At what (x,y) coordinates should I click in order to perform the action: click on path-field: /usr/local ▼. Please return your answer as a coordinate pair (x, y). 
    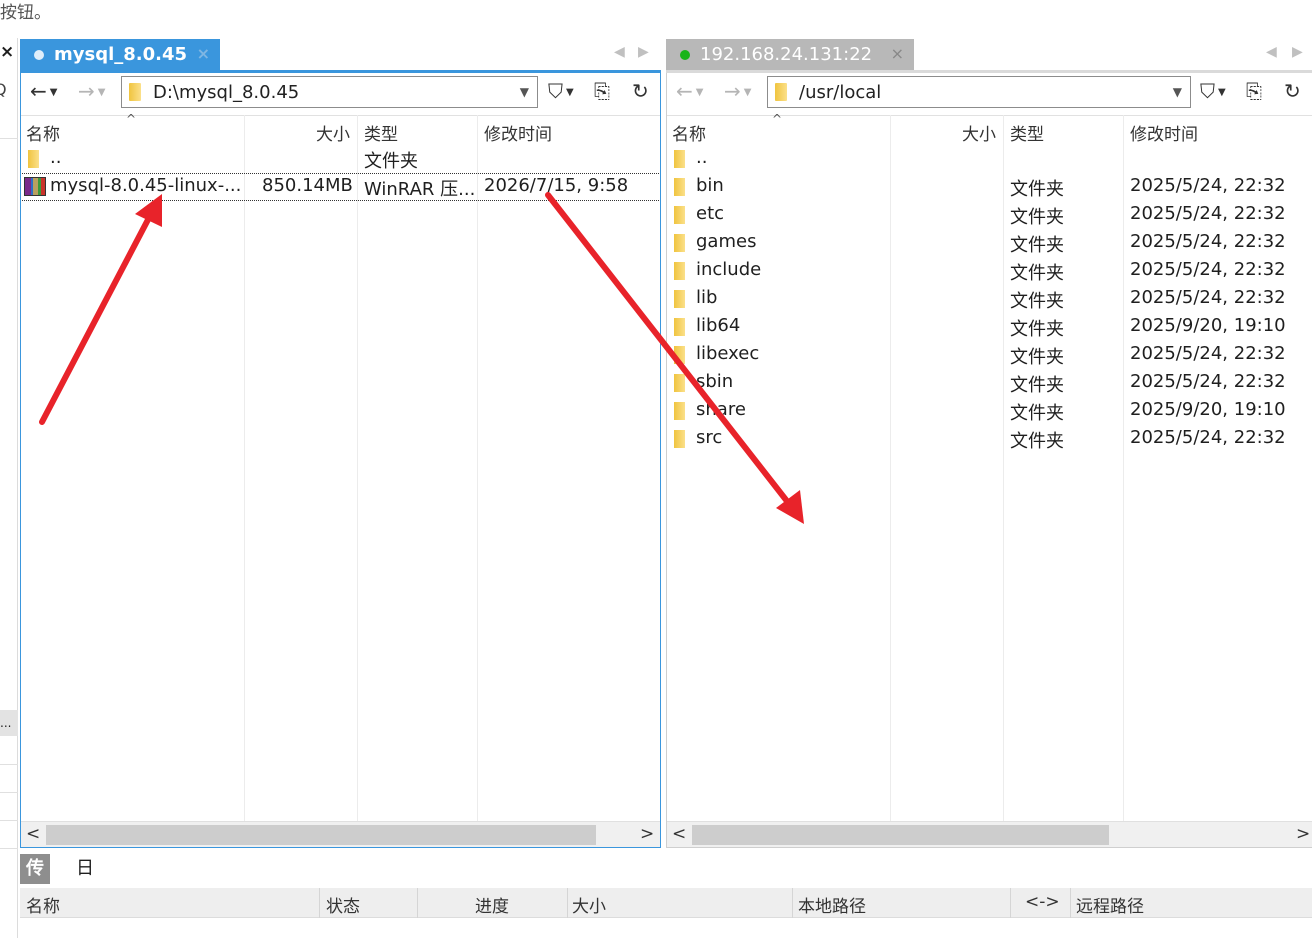
    Looking at the image, I should click on (979, 92).